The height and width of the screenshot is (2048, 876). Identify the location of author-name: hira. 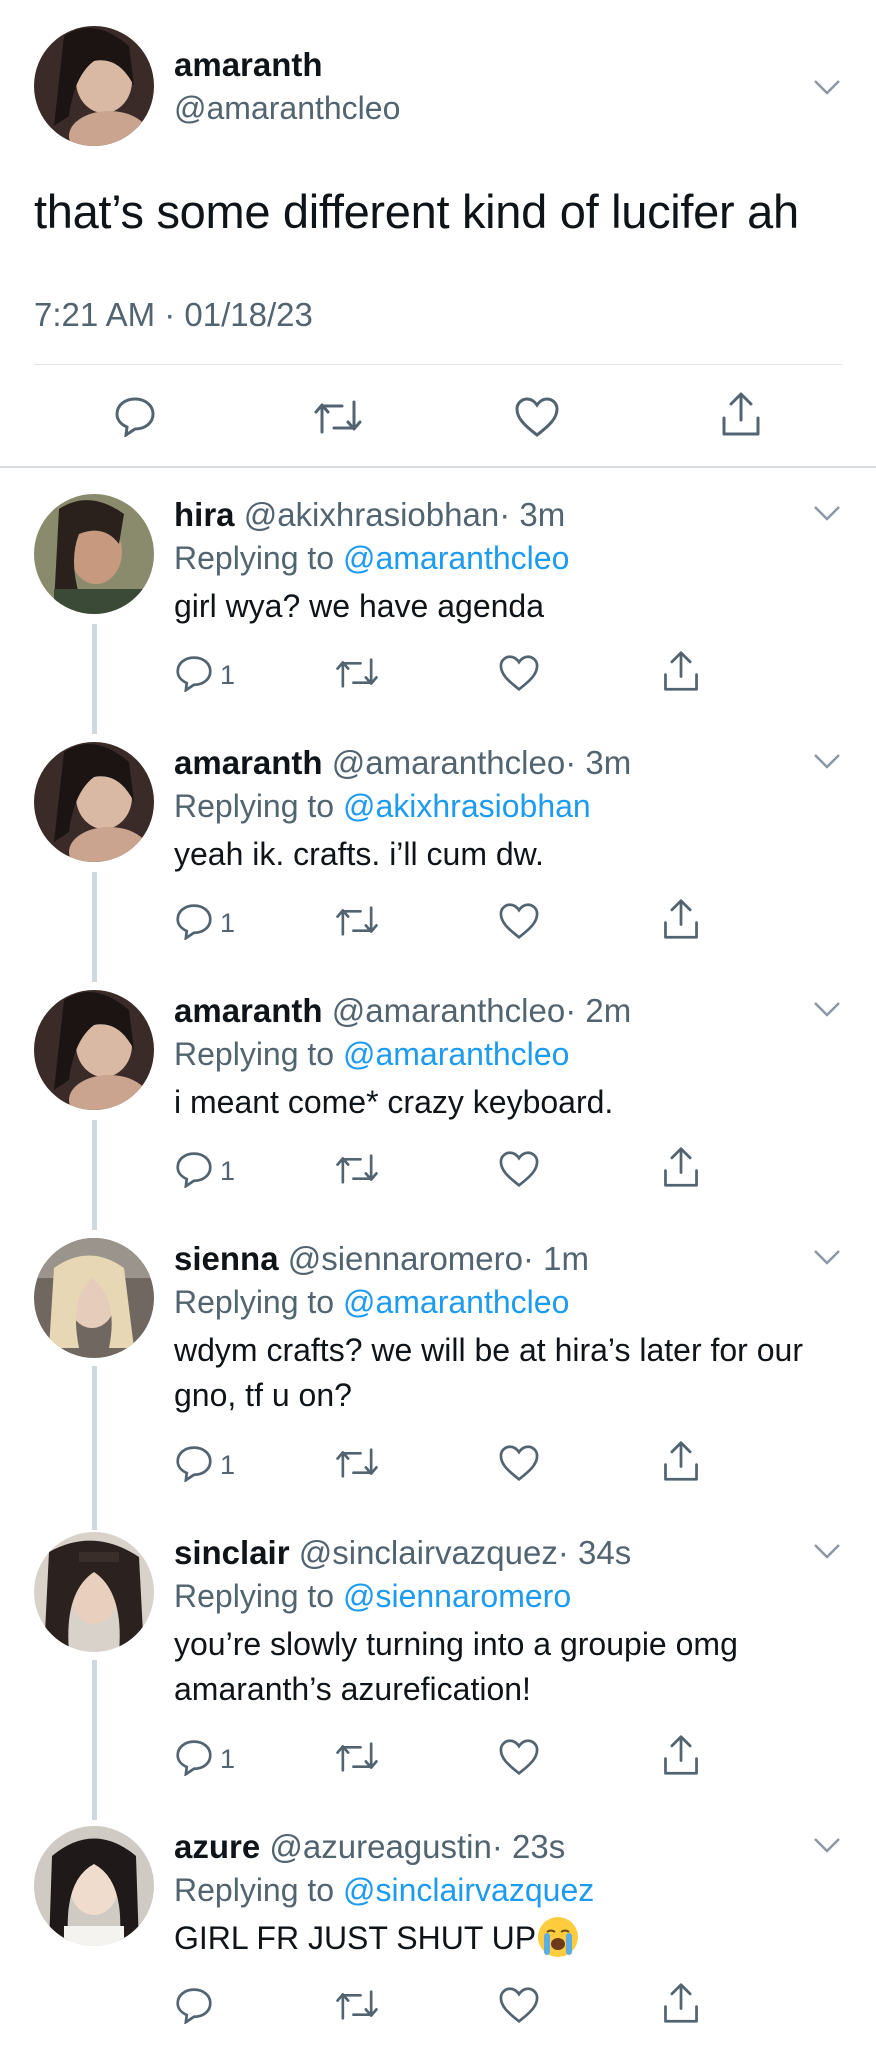
(204, 514).